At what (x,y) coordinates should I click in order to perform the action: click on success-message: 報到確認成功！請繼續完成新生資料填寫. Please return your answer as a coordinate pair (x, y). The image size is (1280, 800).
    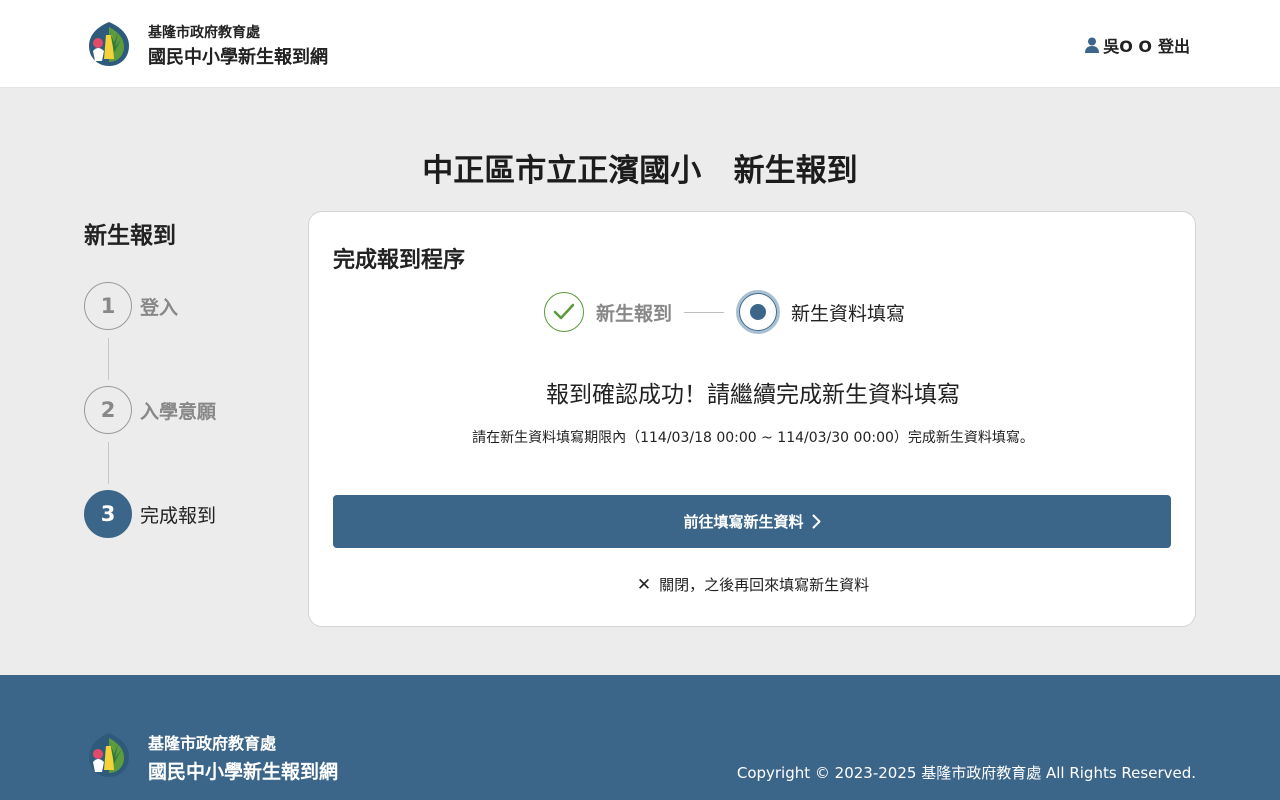
    Looking at the image, I should click on (753, 395).